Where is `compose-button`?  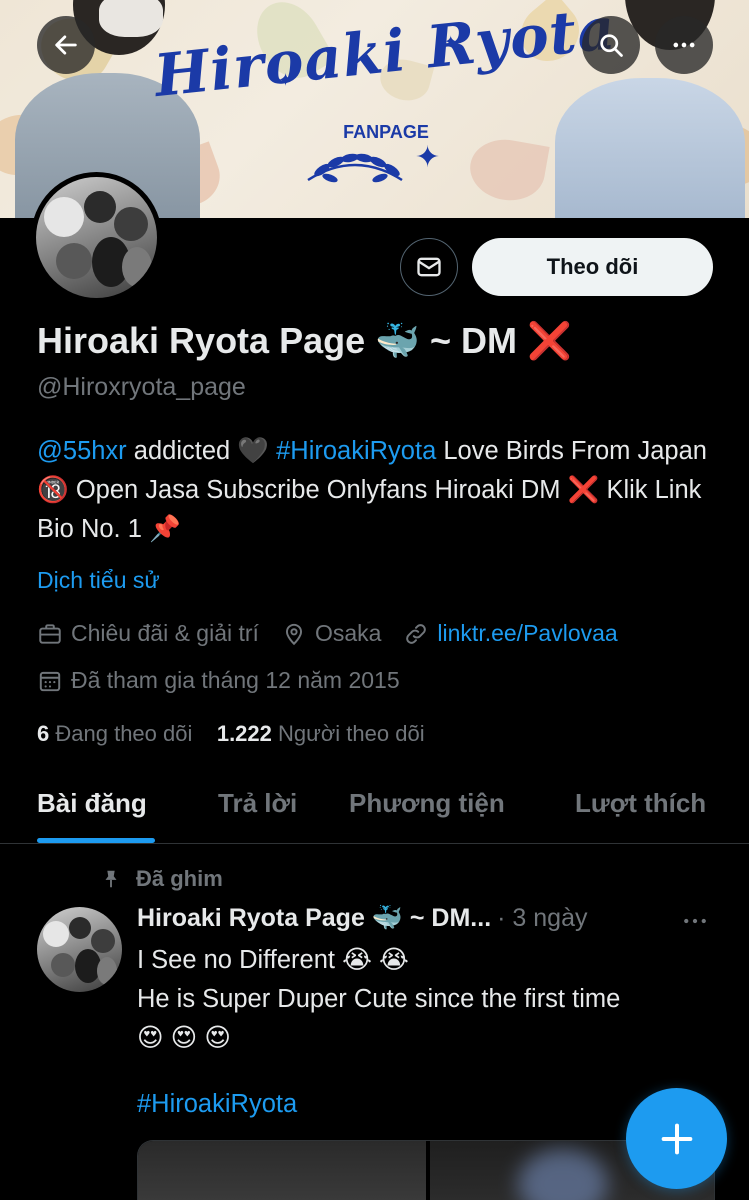
compose-button is located at coordinates (676, 1138).